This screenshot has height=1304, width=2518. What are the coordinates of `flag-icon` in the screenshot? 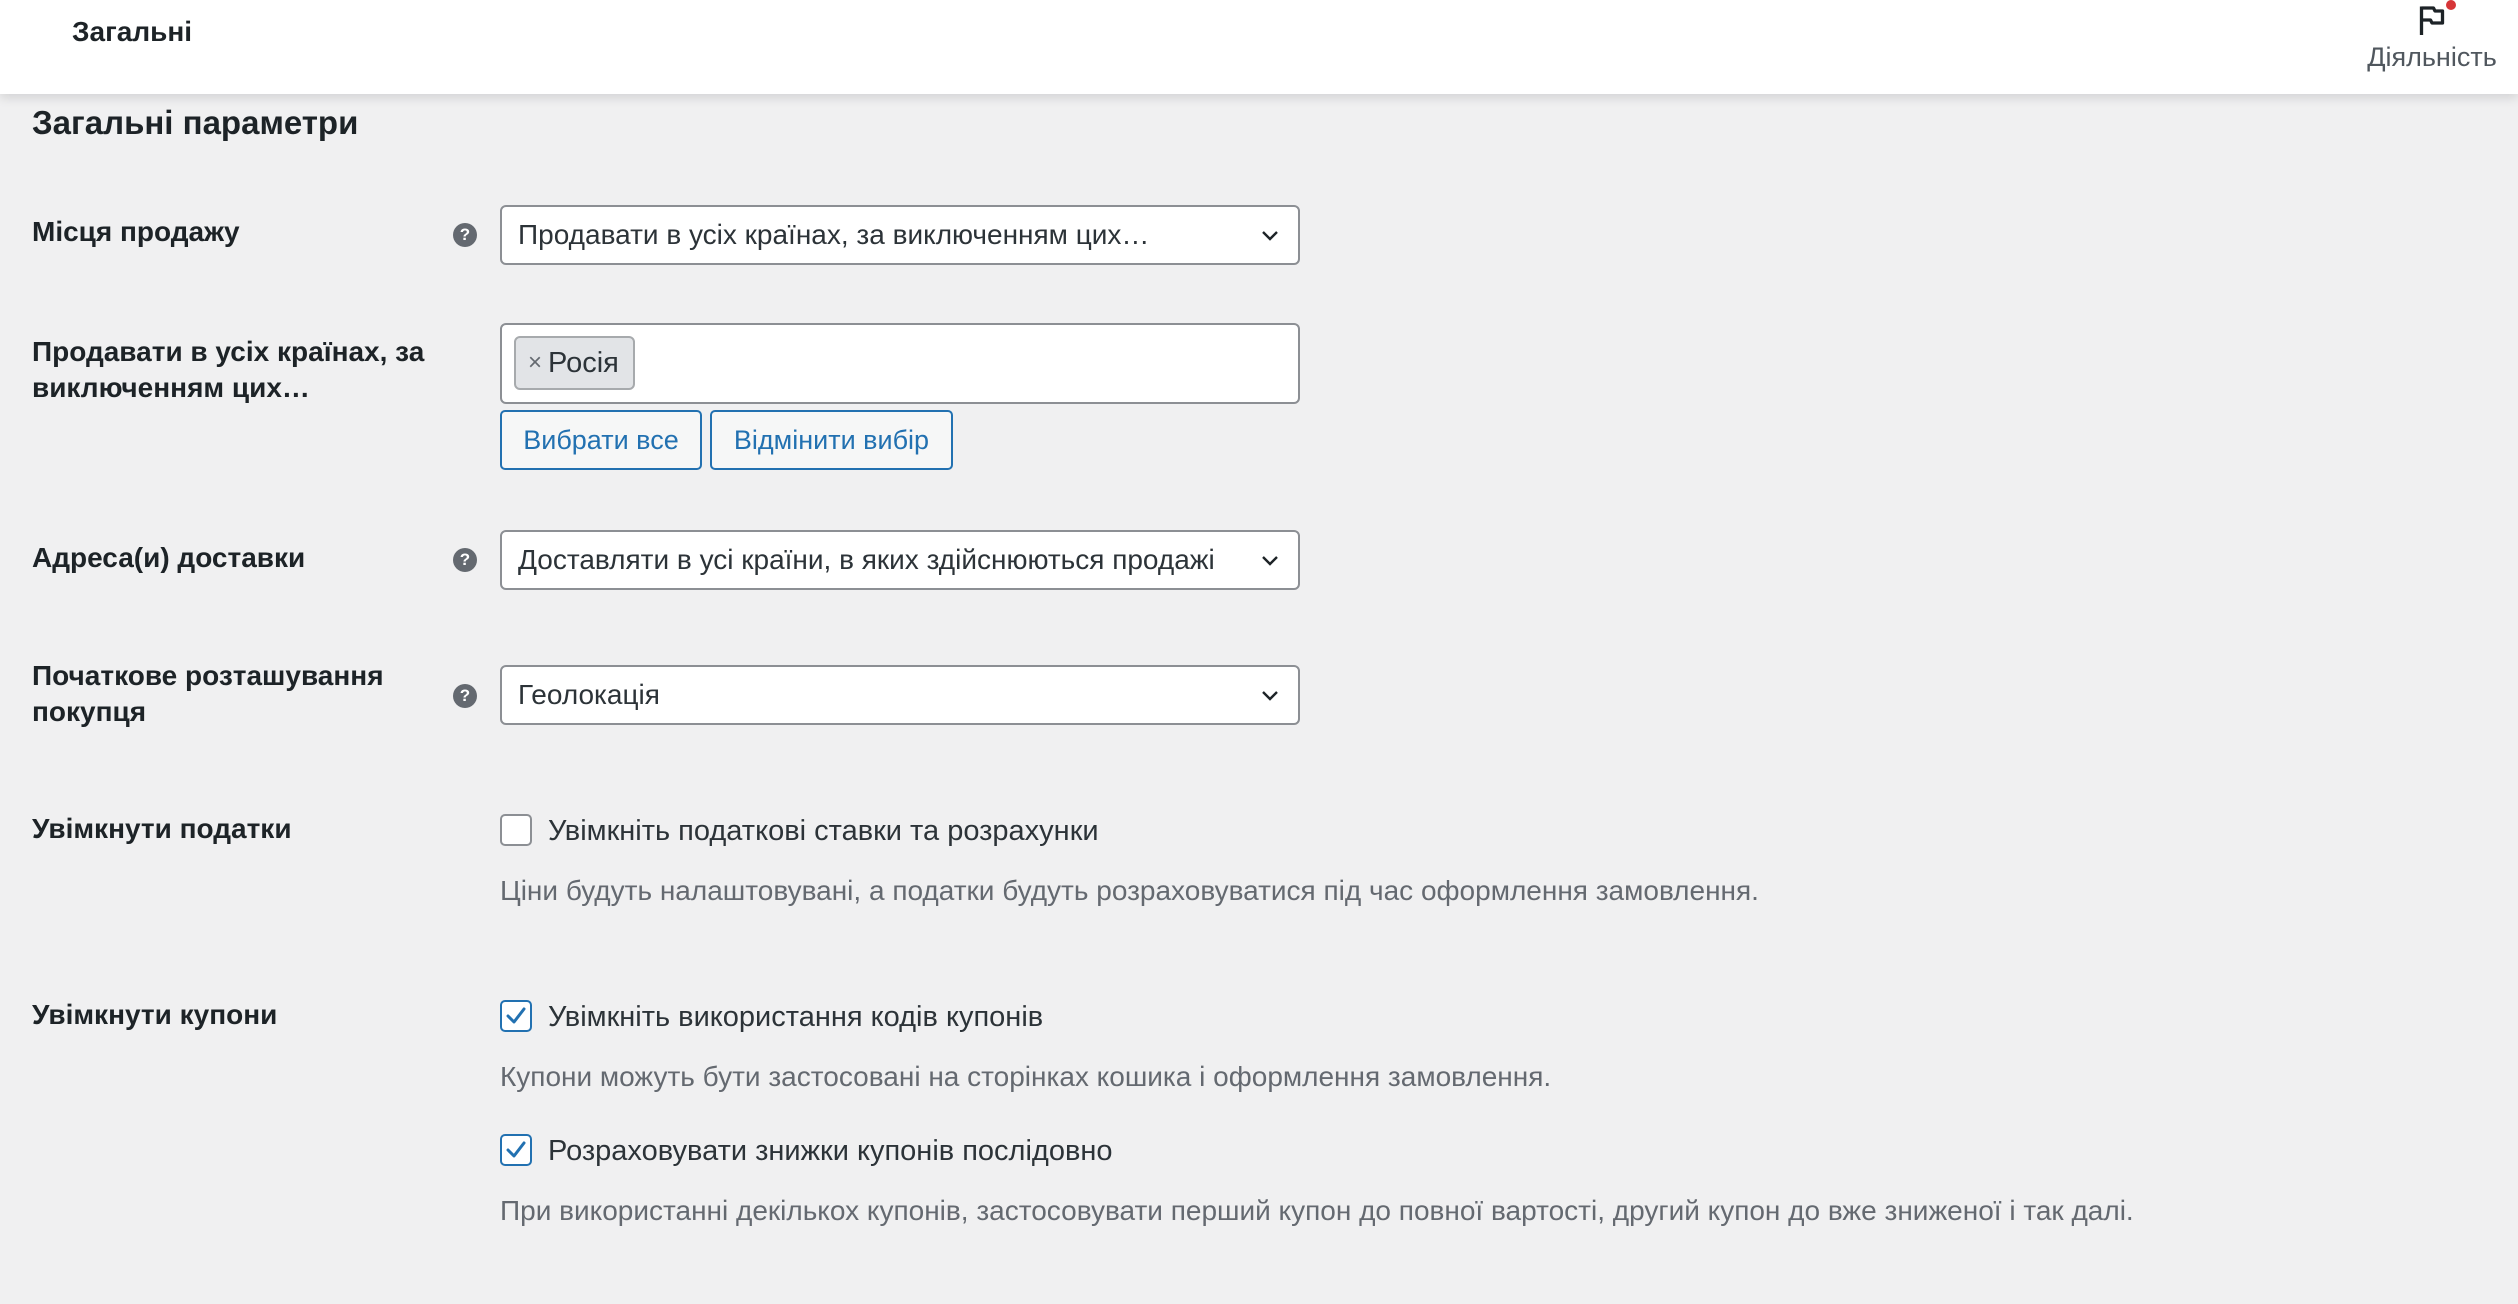 It's located at (2432, 20).